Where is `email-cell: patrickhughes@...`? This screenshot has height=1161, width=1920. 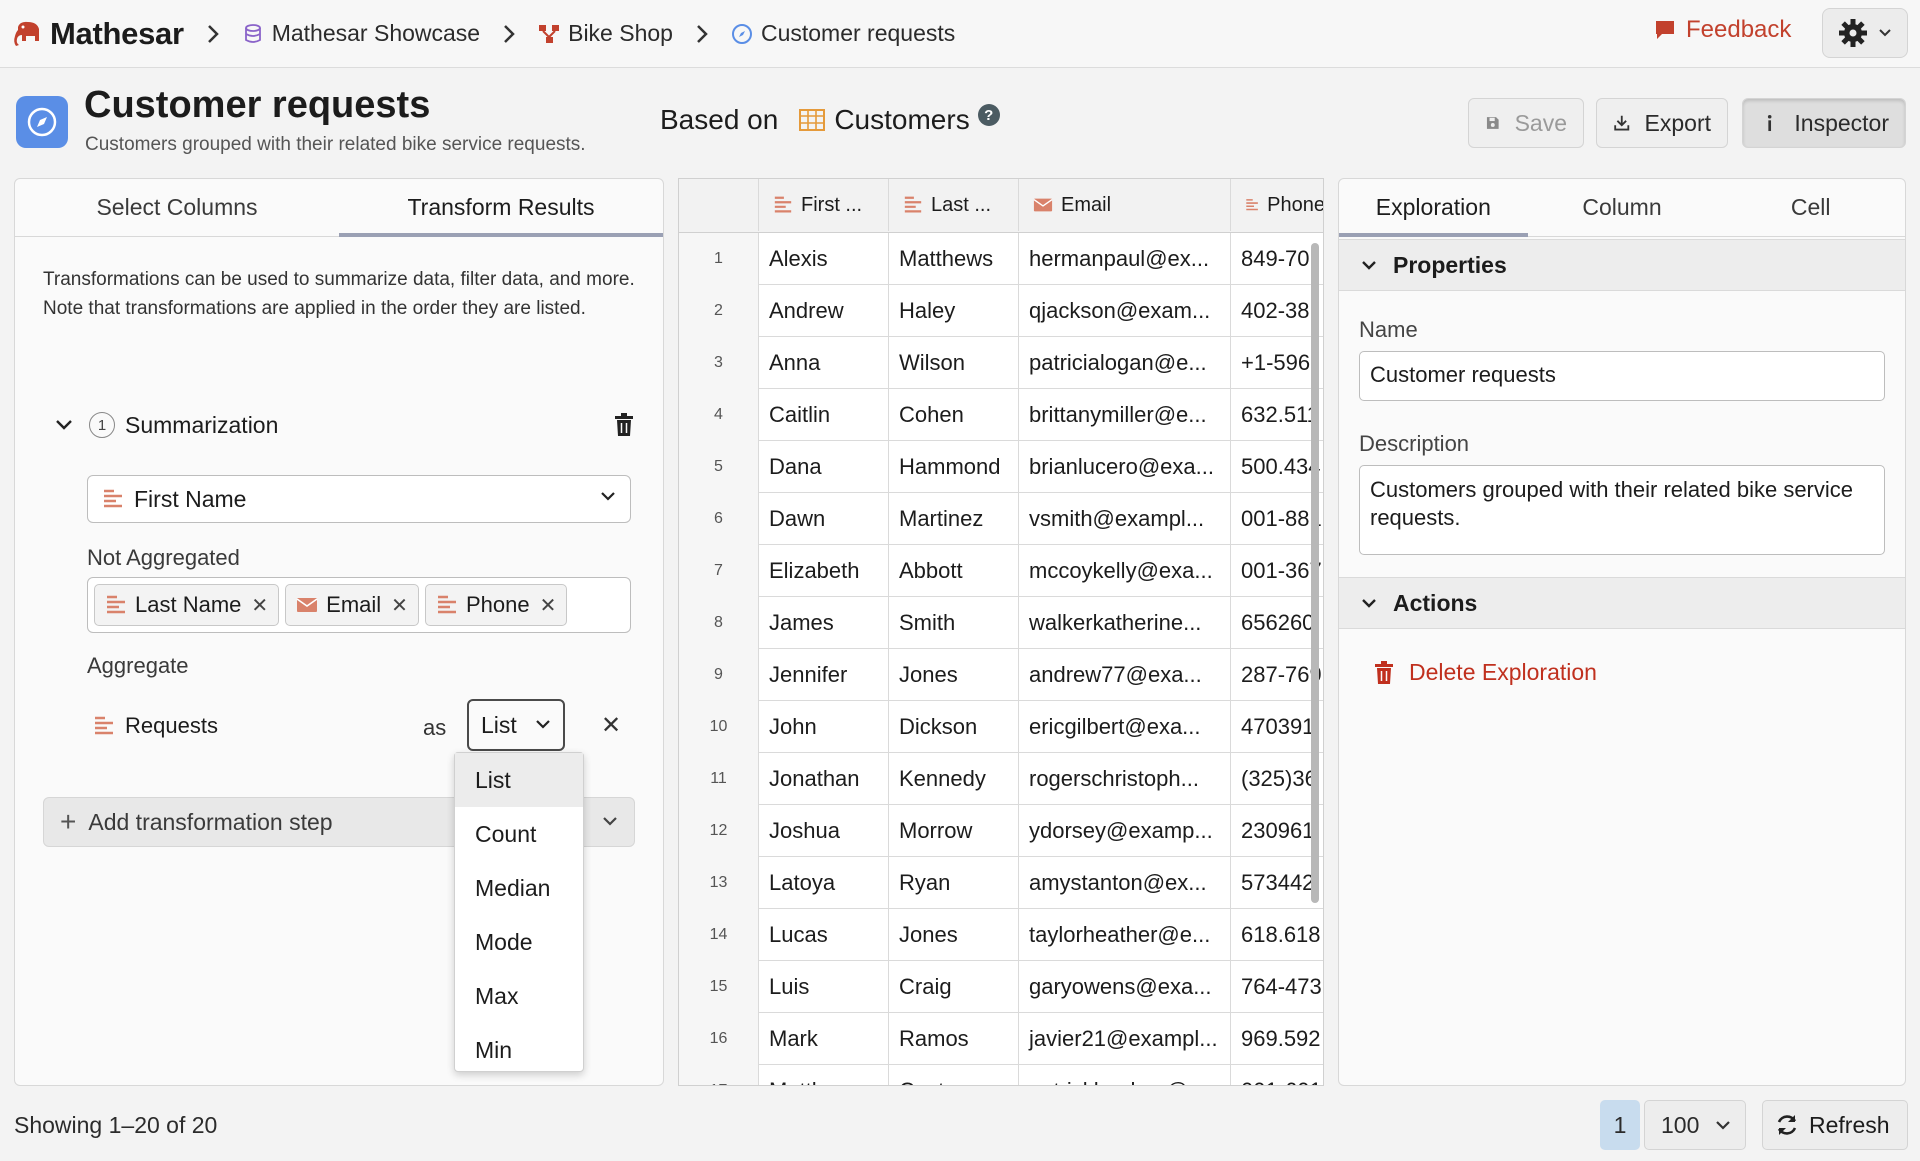
email-cell: patrickhughes@... is located at coordinates (1125, 1075).